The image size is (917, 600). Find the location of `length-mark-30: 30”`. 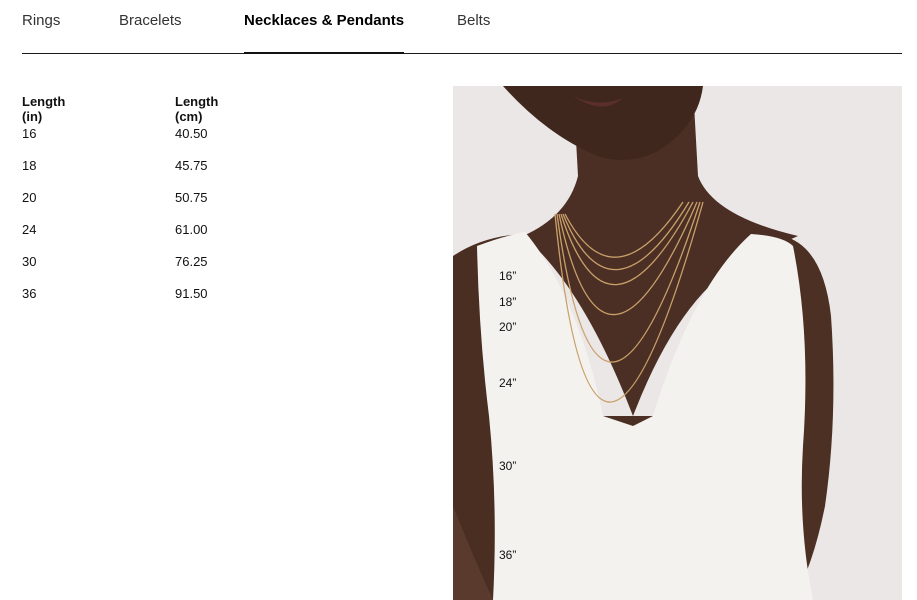

length-mark-30: 30” is located at coordinates (508, 466).